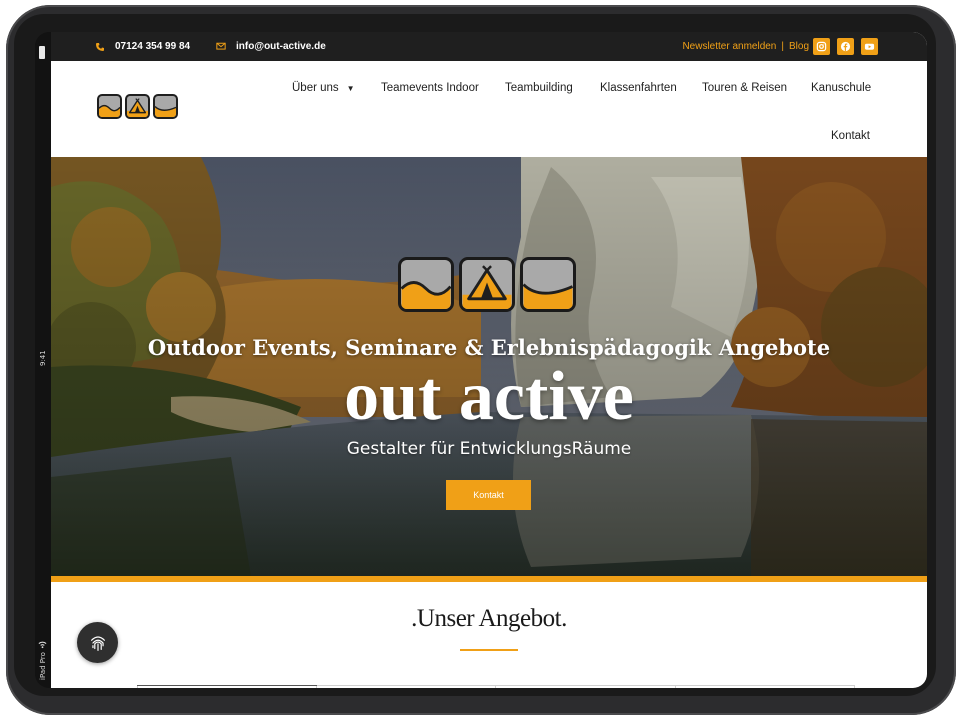  I want to click on newsletter-link: Newsletter anmelden, so click(729, 46).